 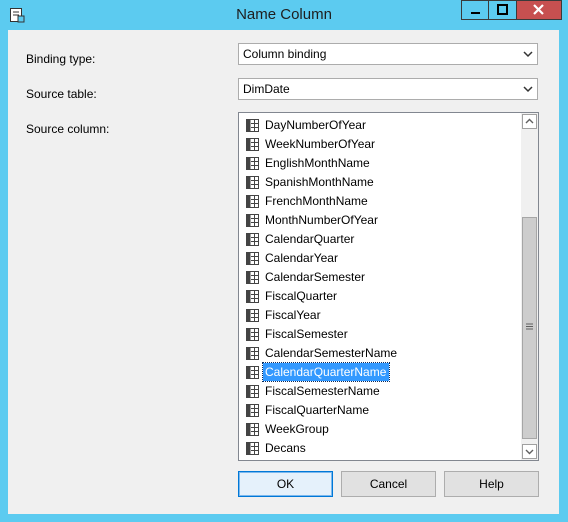 I want to click on scroll-thumb, so click(x=529, y=328).